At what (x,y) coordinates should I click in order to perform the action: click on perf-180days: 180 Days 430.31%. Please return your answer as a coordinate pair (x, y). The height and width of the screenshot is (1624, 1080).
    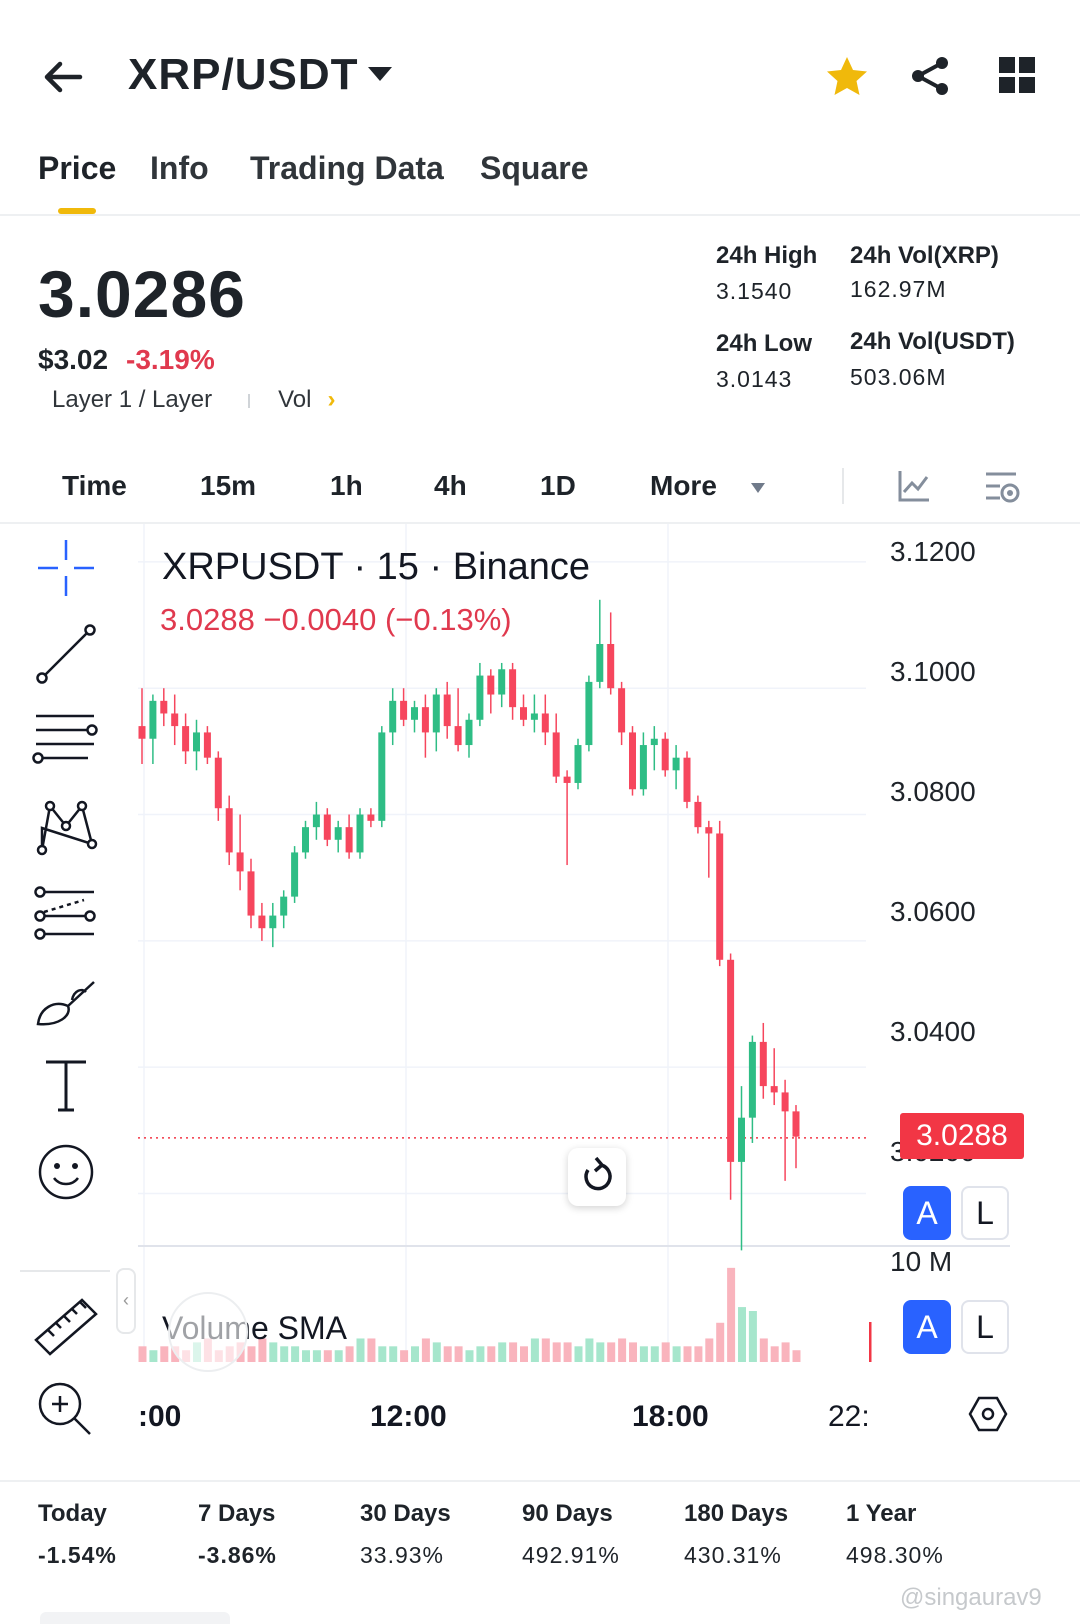
    Looking at the image, I should click on (736, 1534).